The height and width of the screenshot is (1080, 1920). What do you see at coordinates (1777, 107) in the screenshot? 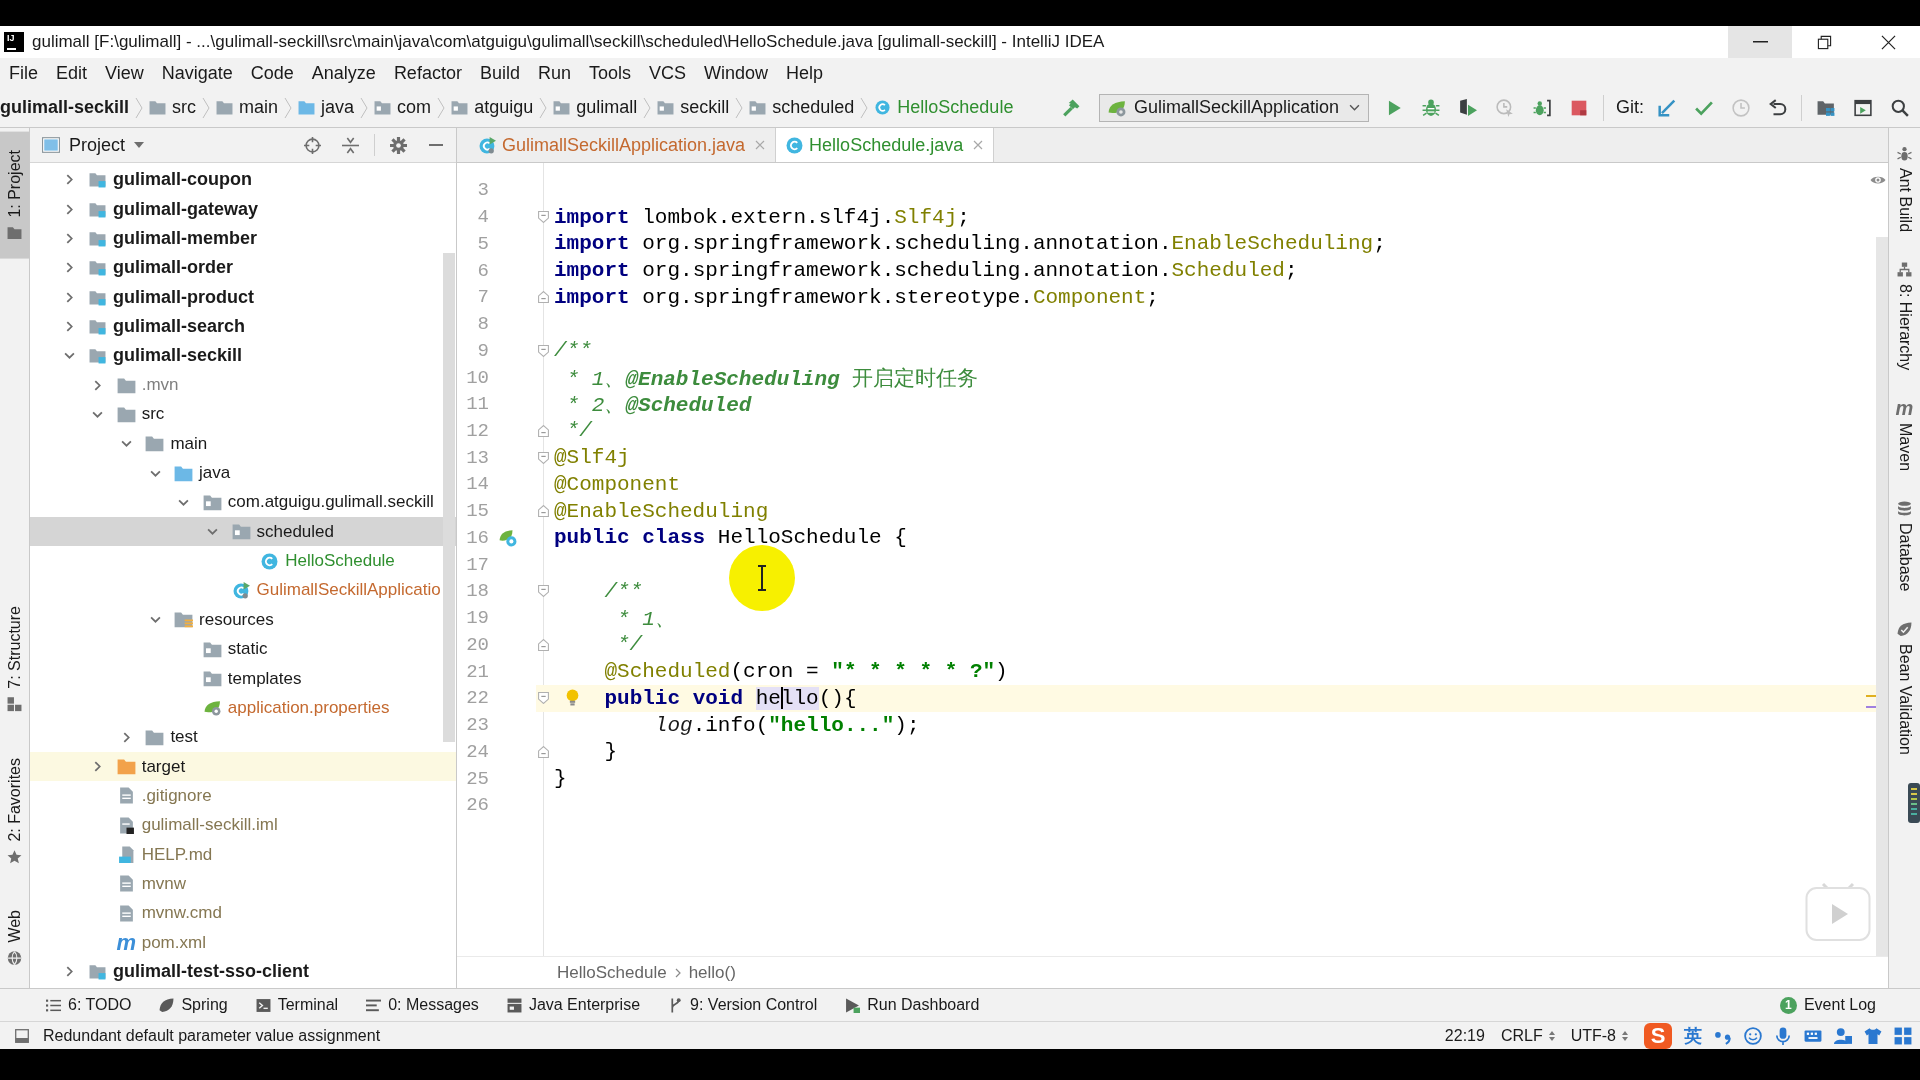
I see `undo-icon` at bounding box center [1777, 107].